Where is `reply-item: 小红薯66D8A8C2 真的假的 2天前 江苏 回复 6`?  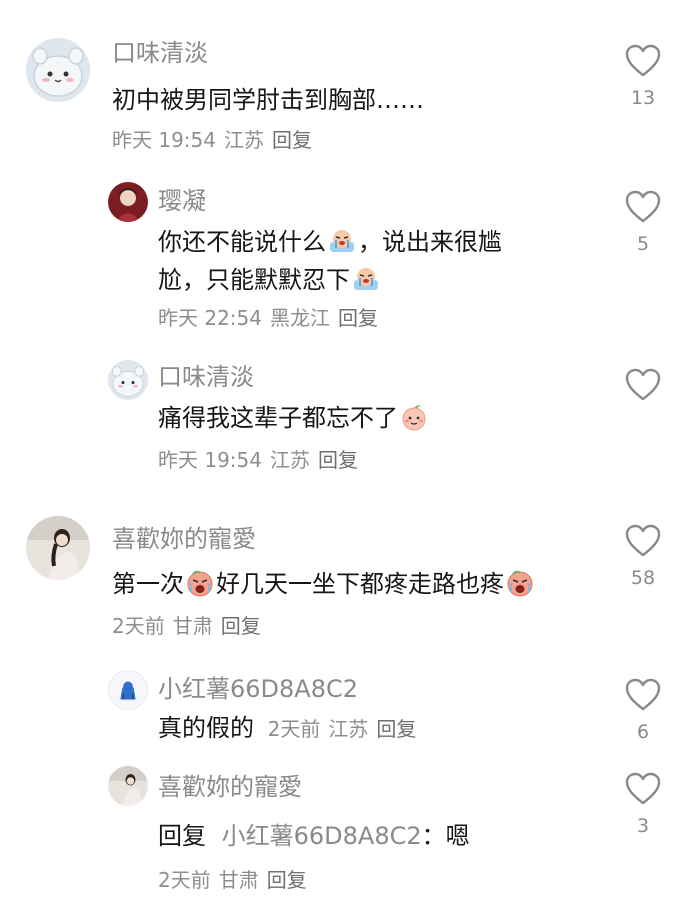
reply-item: 小红薯66D8A8C2 真的假的 2天前 江苏 回复 6 is located at coordinates (345, 710).